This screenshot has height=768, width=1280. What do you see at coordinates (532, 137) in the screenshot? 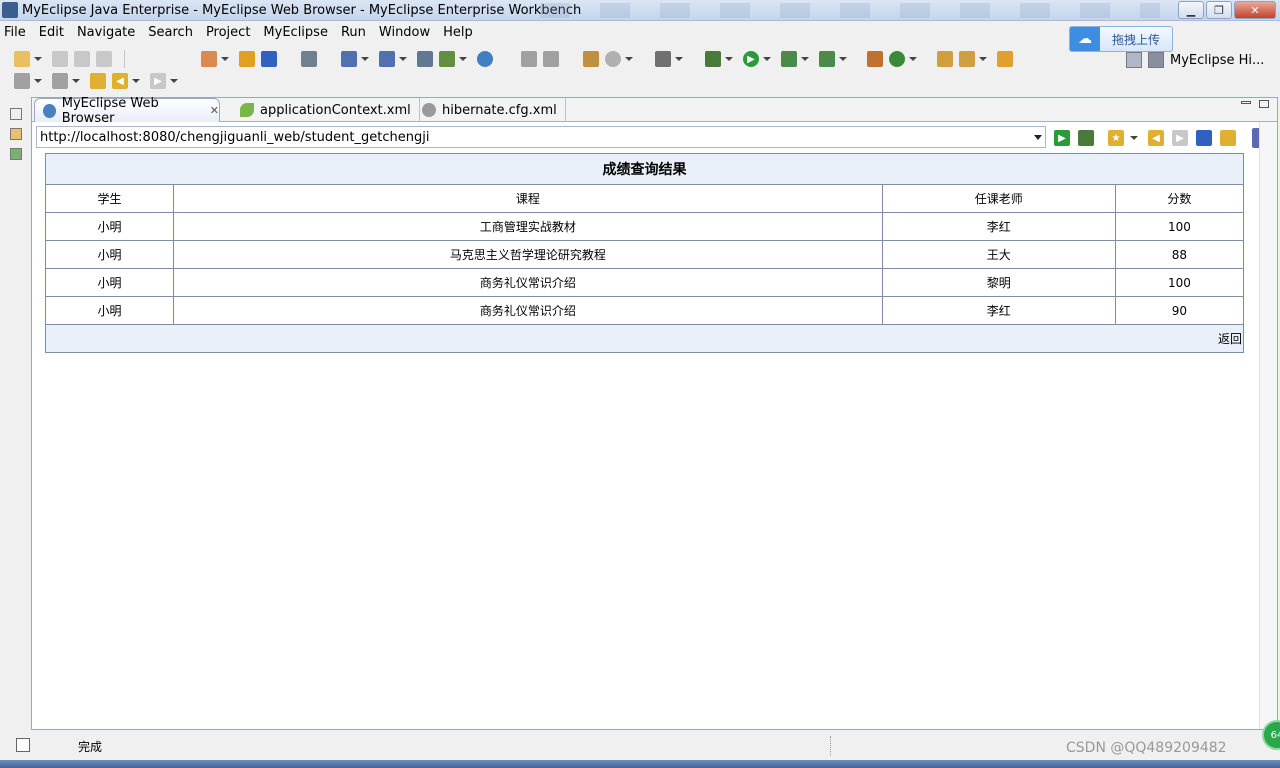
I see `url-input` at bounding box center [532, 137].